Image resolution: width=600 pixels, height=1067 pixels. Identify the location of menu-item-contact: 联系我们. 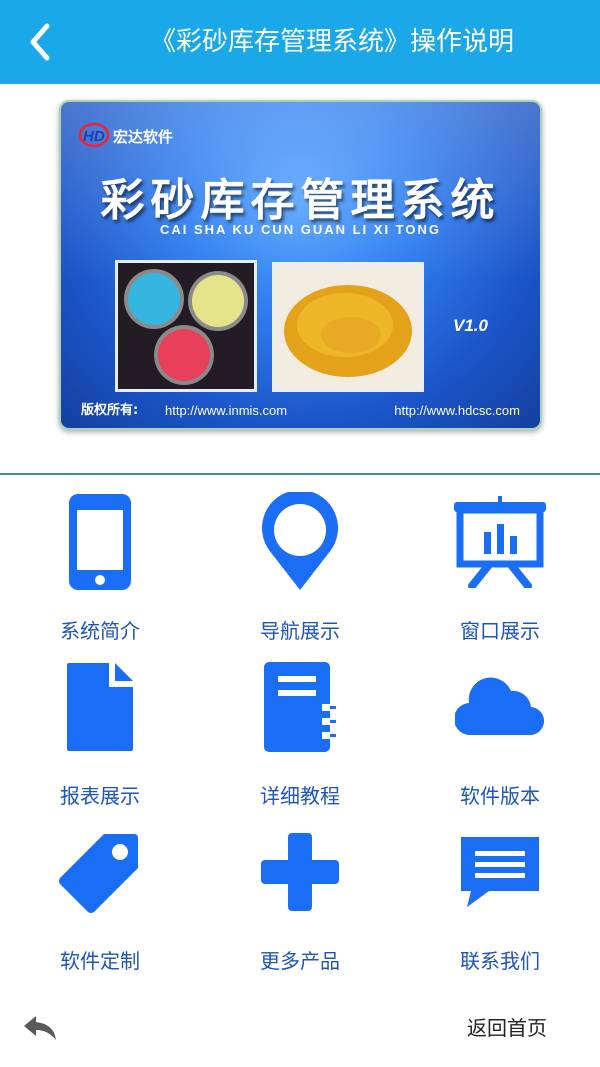
(500, 899).